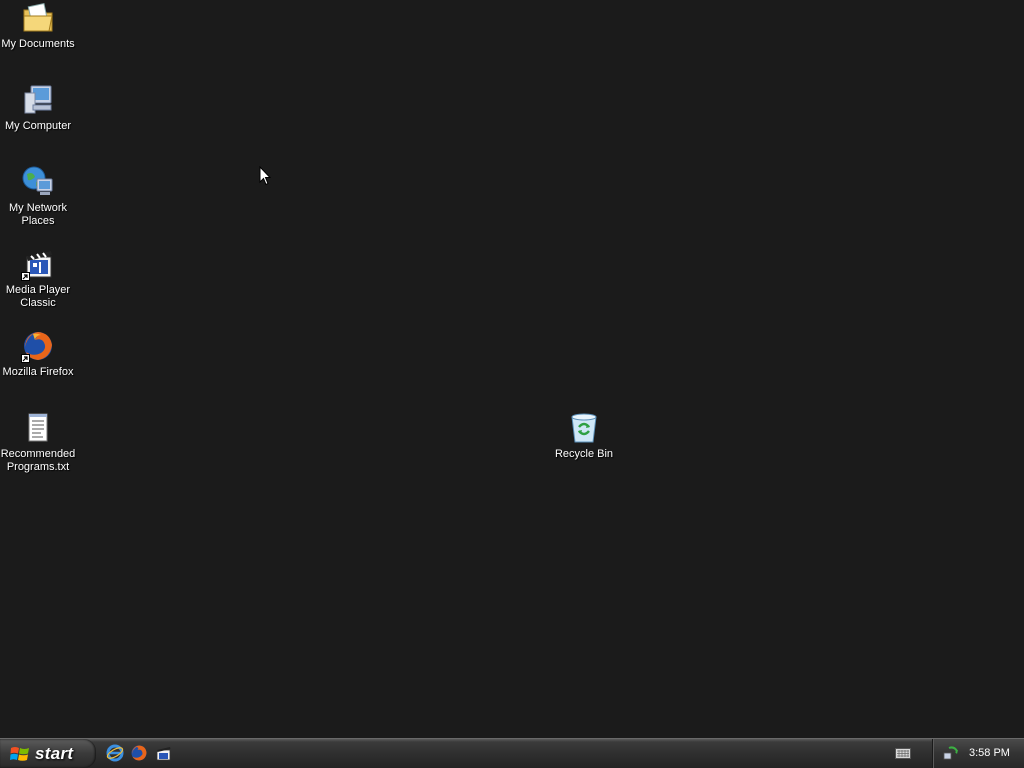 This screenshot has height=768, width=1024. What do you see at coordinates (903, 753) in the screenshot?
I see `keyboard-icon` at bounding box center [903, 753].